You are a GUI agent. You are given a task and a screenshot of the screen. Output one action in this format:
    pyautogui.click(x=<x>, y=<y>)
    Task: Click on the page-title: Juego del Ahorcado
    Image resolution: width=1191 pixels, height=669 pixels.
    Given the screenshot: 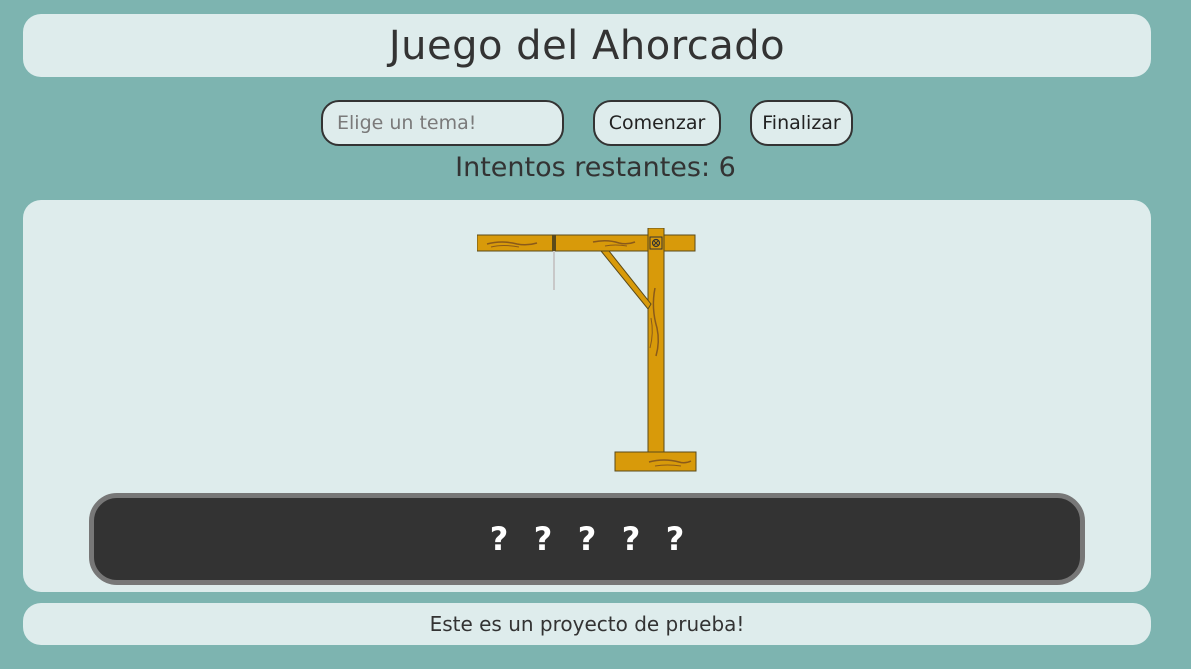 What is the action you would take?
    pyautogui.click(x=587, y=45)
    